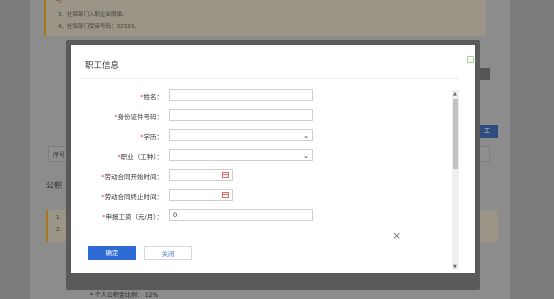 The image size is (554, 299). I want to click on field-education: *学历： ⌄, so click(266, 136).